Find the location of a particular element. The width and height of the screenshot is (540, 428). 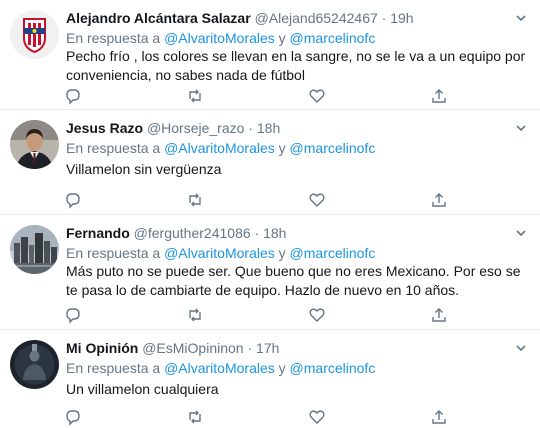

tweet-text: Villamelon sin vergüenza is located at coordinates (144, 169).